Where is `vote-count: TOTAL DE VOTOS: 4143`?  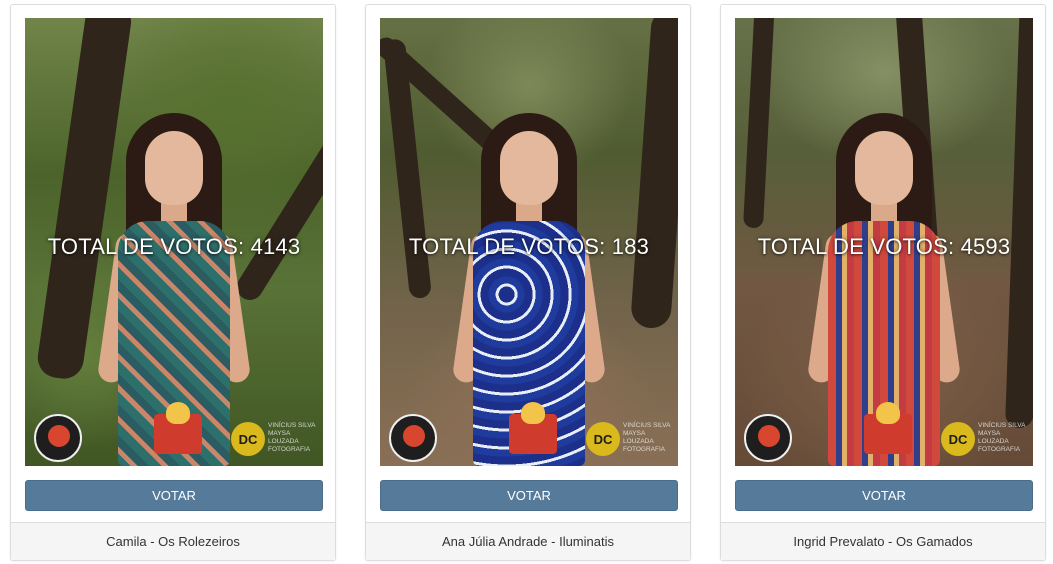
vote-count: TOTAL DE VOTOS: 4143 is located at coordinates (174, 246).